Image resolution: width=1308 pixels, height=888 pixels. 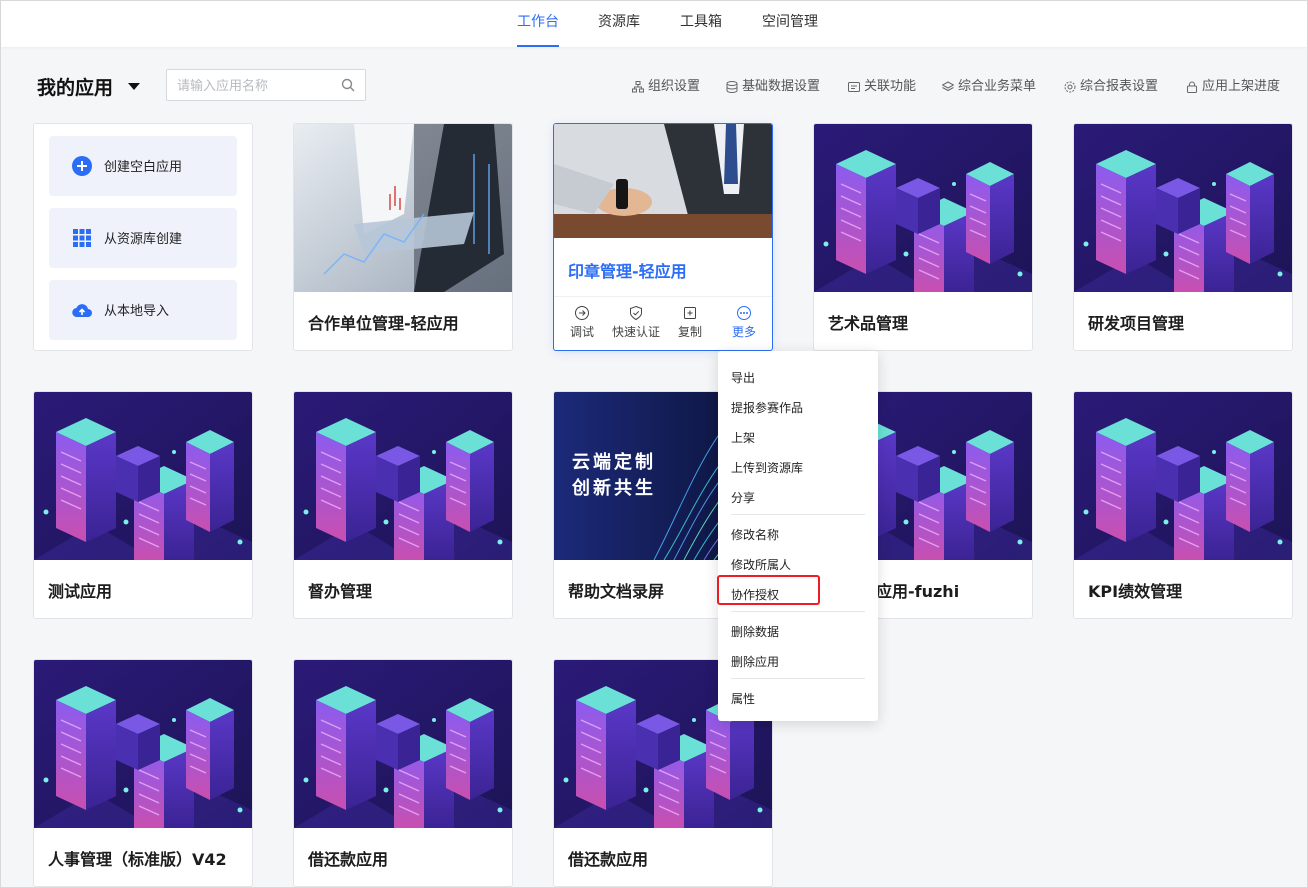 I want to click on tool-report-settings: 综合报表设置, so click(x=1111, y=87).